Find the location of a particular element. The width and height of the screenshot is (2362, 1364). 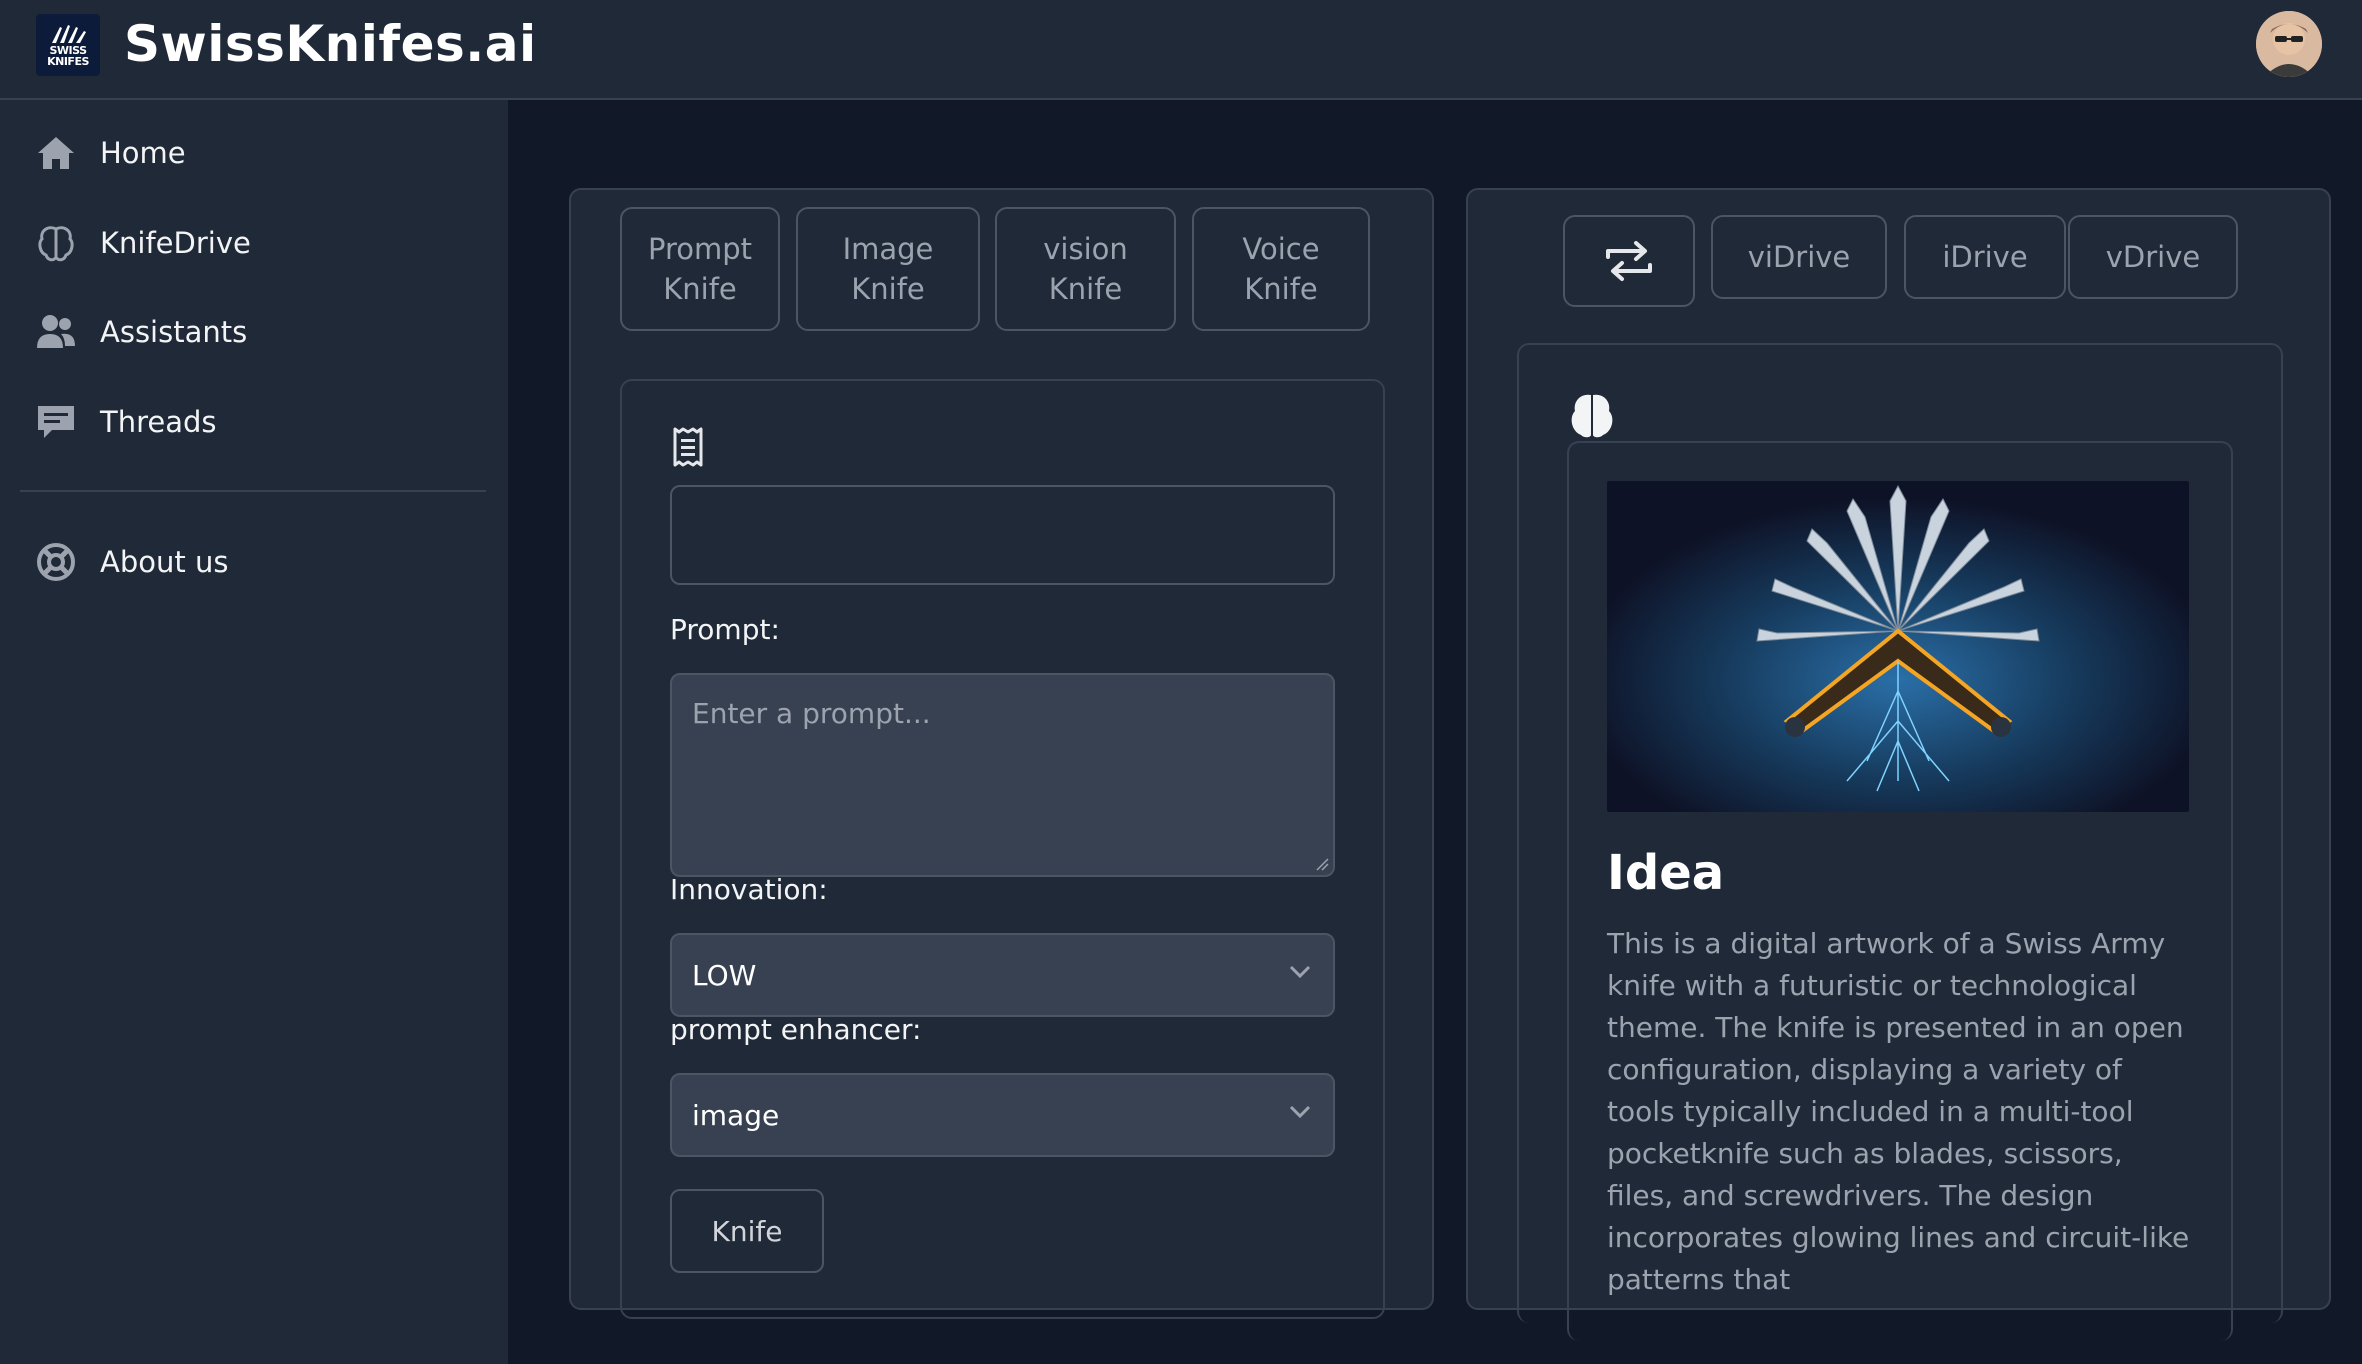

swissknifes-logo: SWISS KNIFES is located at coordinates (68, 45).